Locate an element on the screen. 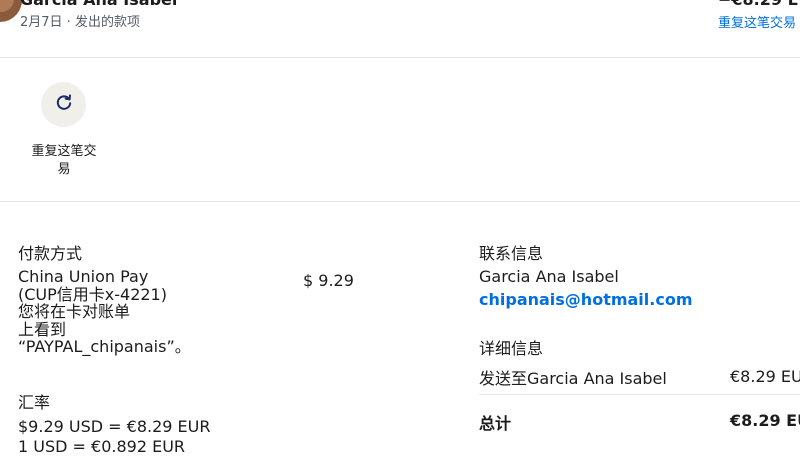  payment-method-heading: 付款方式 is located at coordinates (50, 253).